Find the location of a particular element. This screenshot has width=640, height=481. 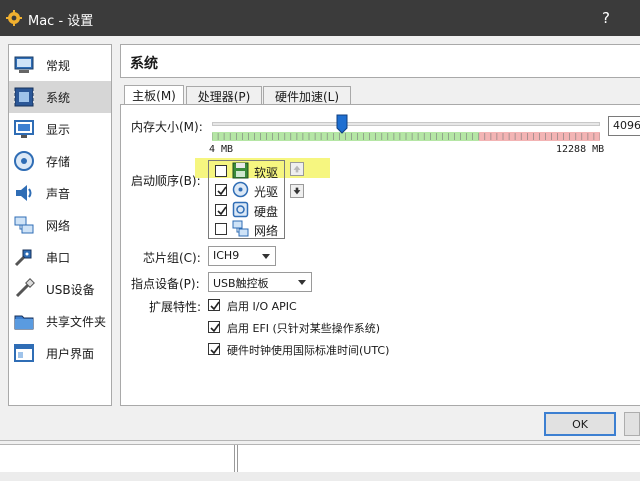

memory-size-label: 内存大小(M): is located at coordinates (167, 127).